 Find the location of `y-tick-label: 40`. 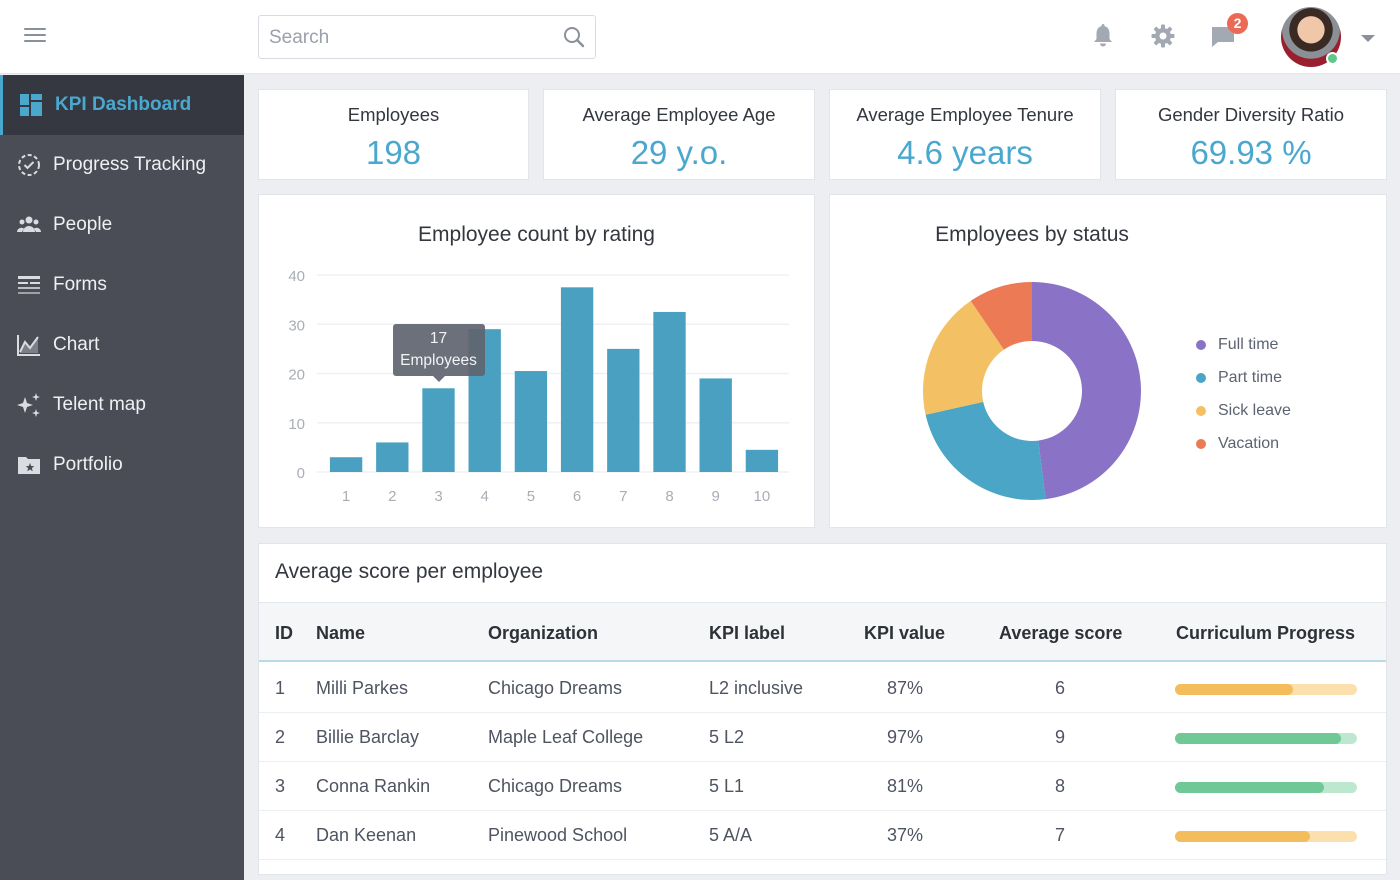

y-tick-label: 40 is located at coordinates (296, 276).